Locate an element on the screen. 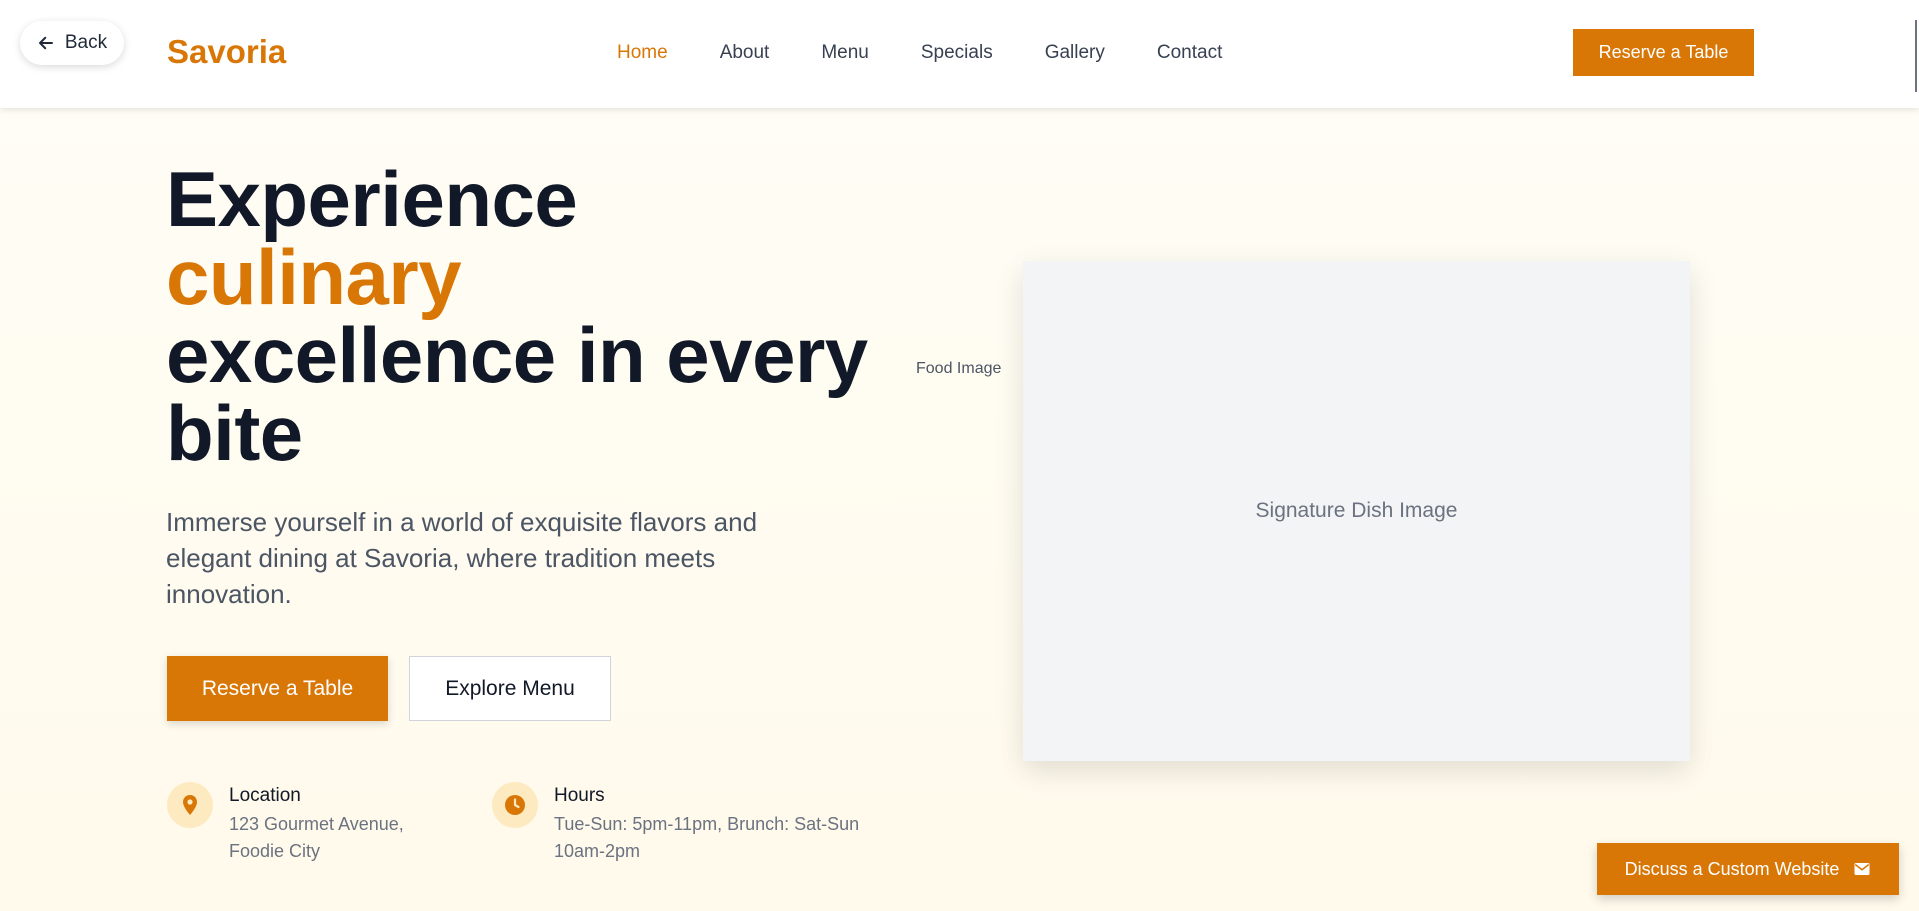  nav-home: Home is located at coordinates (642, 53).